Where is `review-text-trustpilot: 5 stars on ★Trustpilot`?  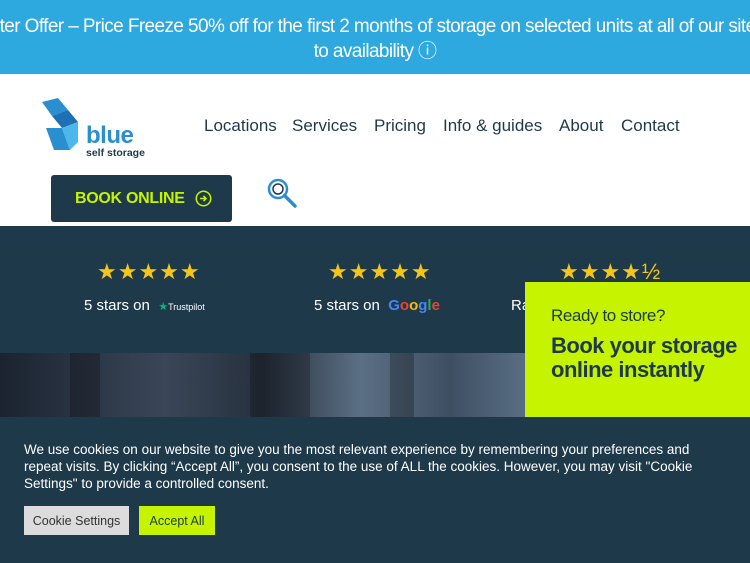
review-text-trustpilot: 5 stars on ★Trustpilot is located at coordinates (144, 305).